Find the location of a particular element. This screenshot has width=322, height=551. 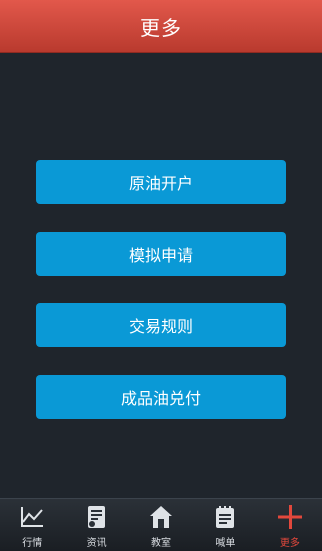

open-account-button: 原油开户 is located at coordinates (161, 182).